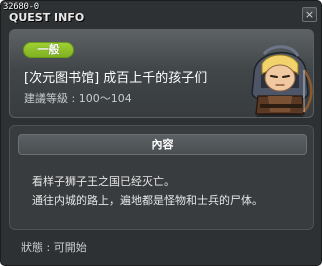 The height and width of the screenshot is (266, 322). I want to click on npc-hooded-warrior-icon, so click(282, 81).